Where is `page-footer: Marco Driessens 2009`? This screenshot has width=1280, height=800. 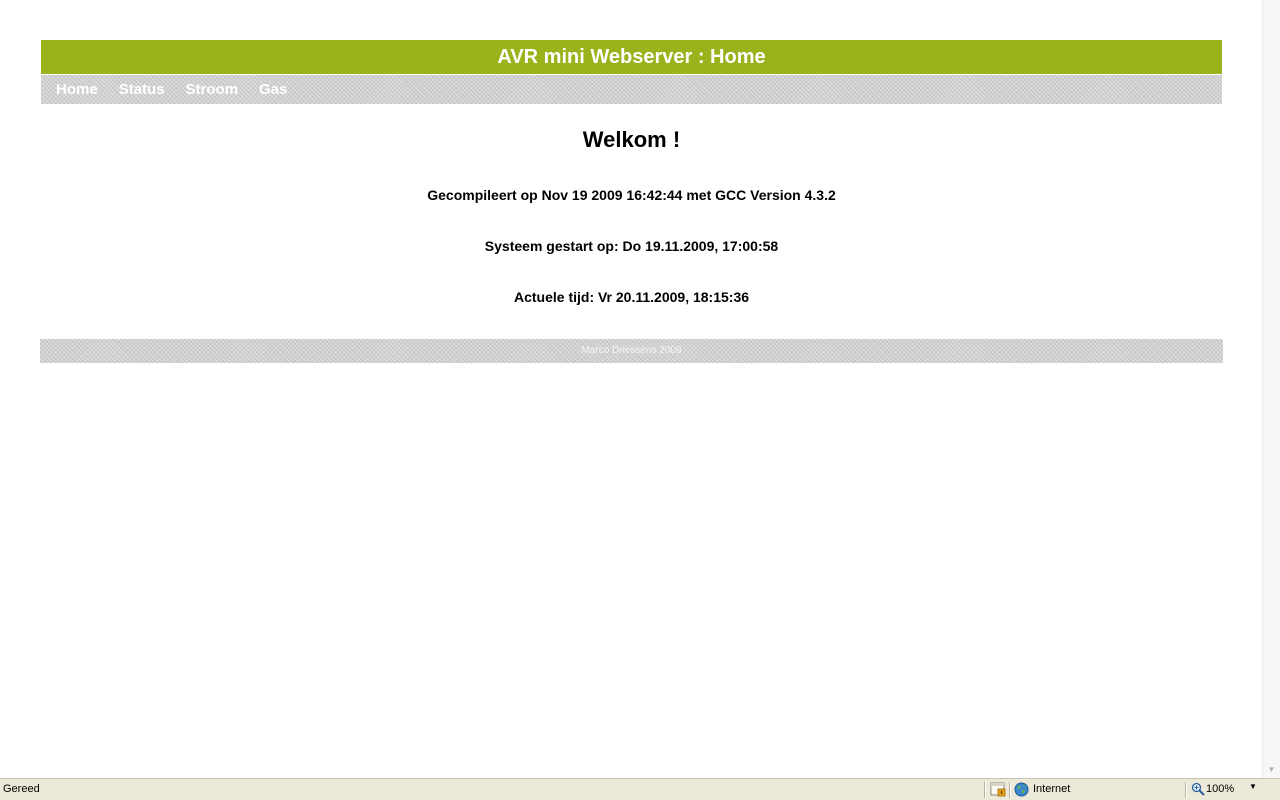 page-footer: Marco Driessens 2009 is located at coordinates (631, 351).